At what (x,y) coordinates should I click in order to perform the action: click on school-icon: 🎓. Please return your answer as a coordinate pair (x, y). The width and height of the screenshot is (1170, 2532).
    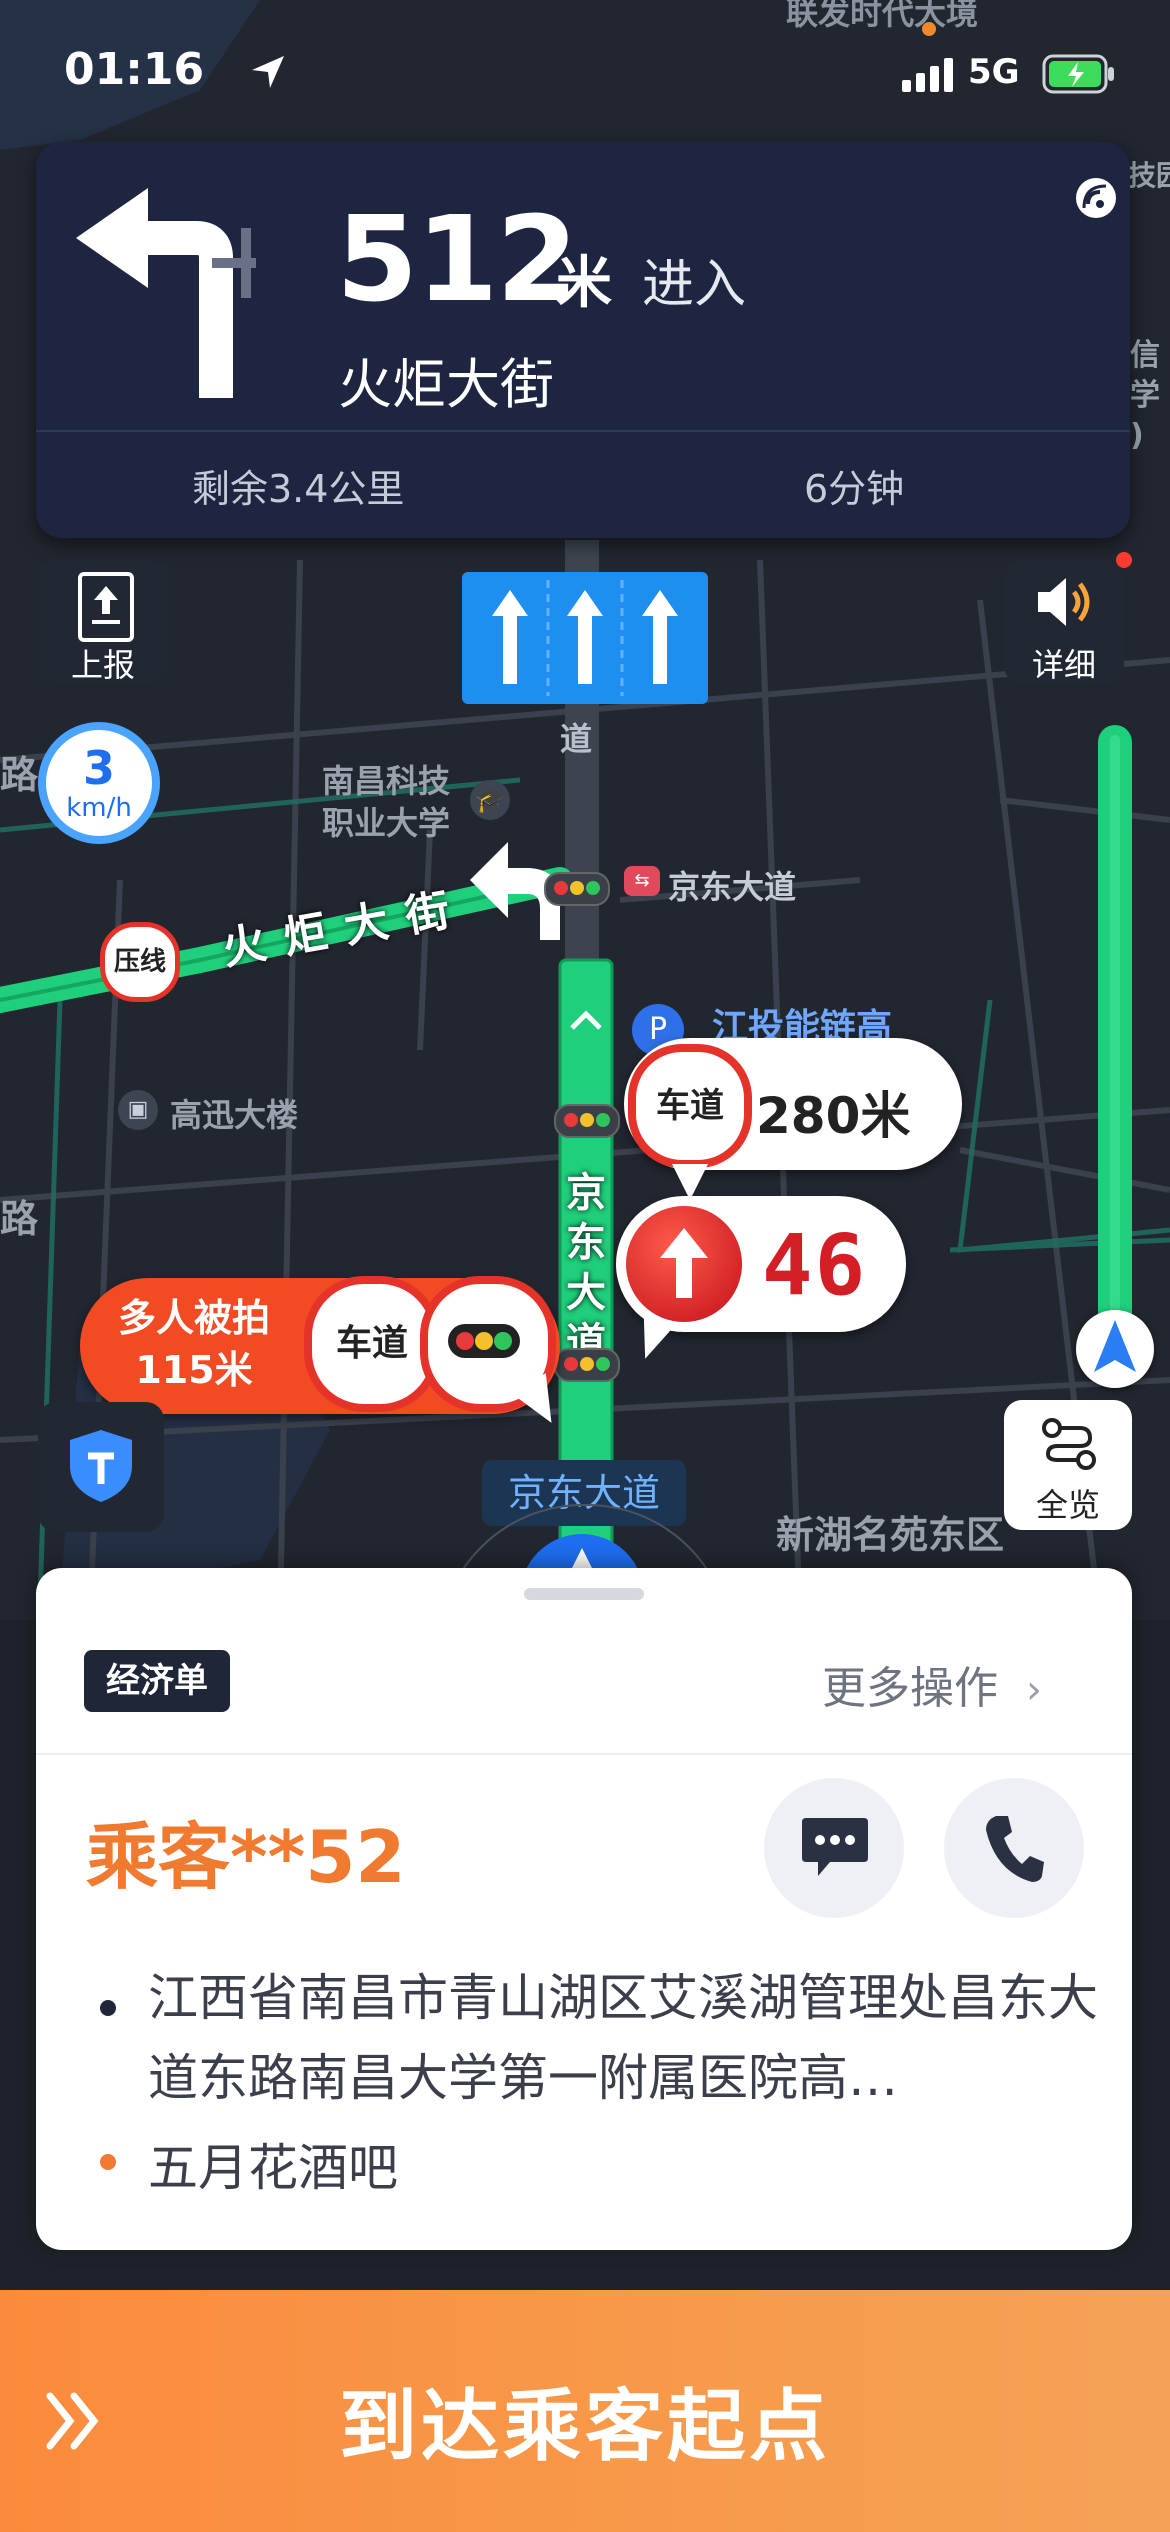
    Looking at the image, I should click on (490, 800).